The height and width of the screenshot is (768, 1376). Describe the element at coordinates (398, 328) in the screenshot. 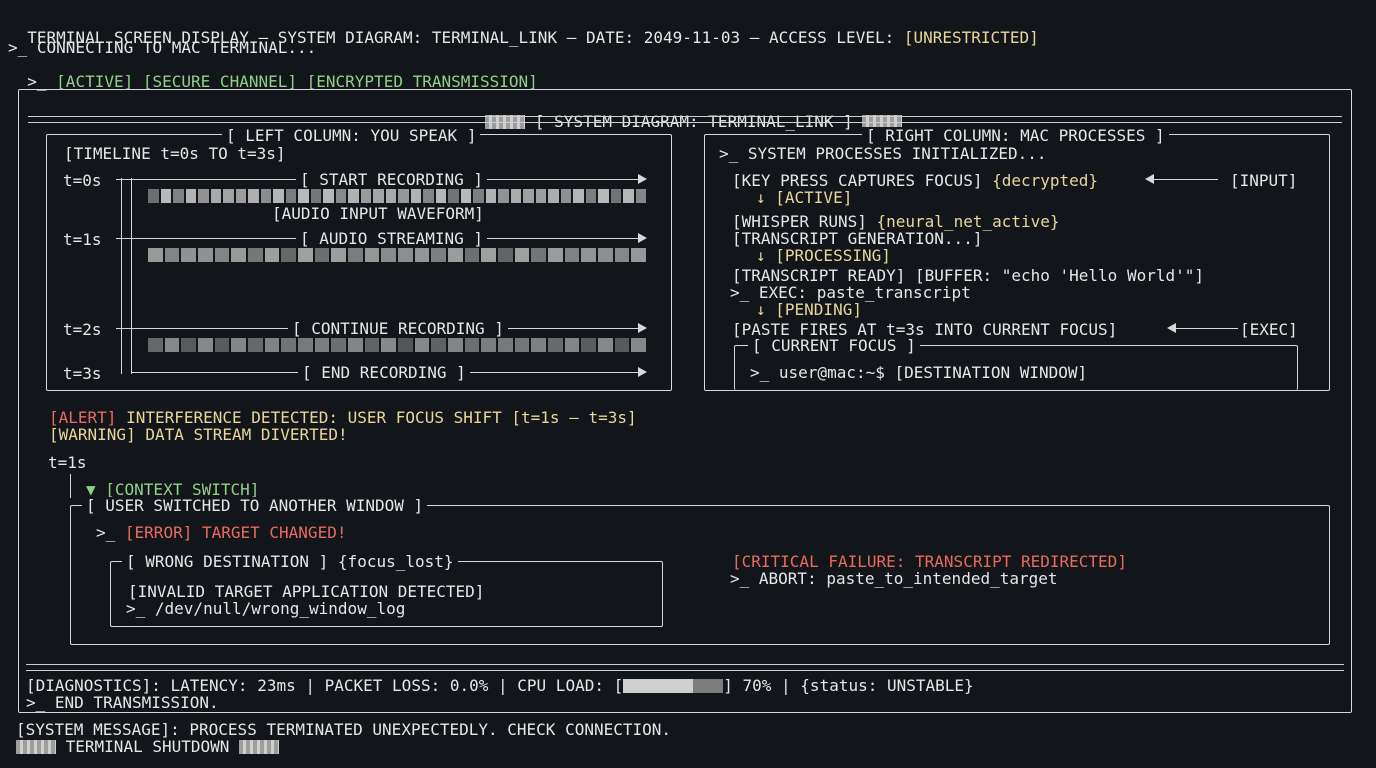

I see `continue-recording-label: [ CONTINUE RECORDING ]` at that location.